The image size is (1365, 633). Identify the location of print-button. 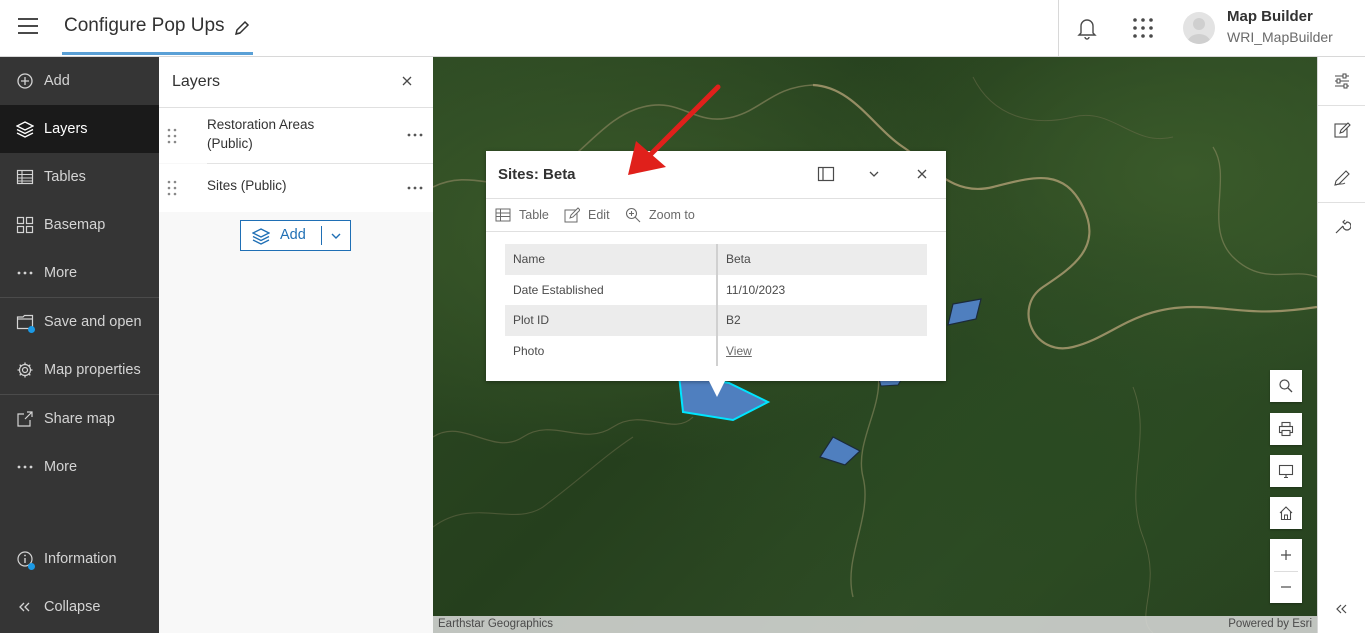
(1286, 429).